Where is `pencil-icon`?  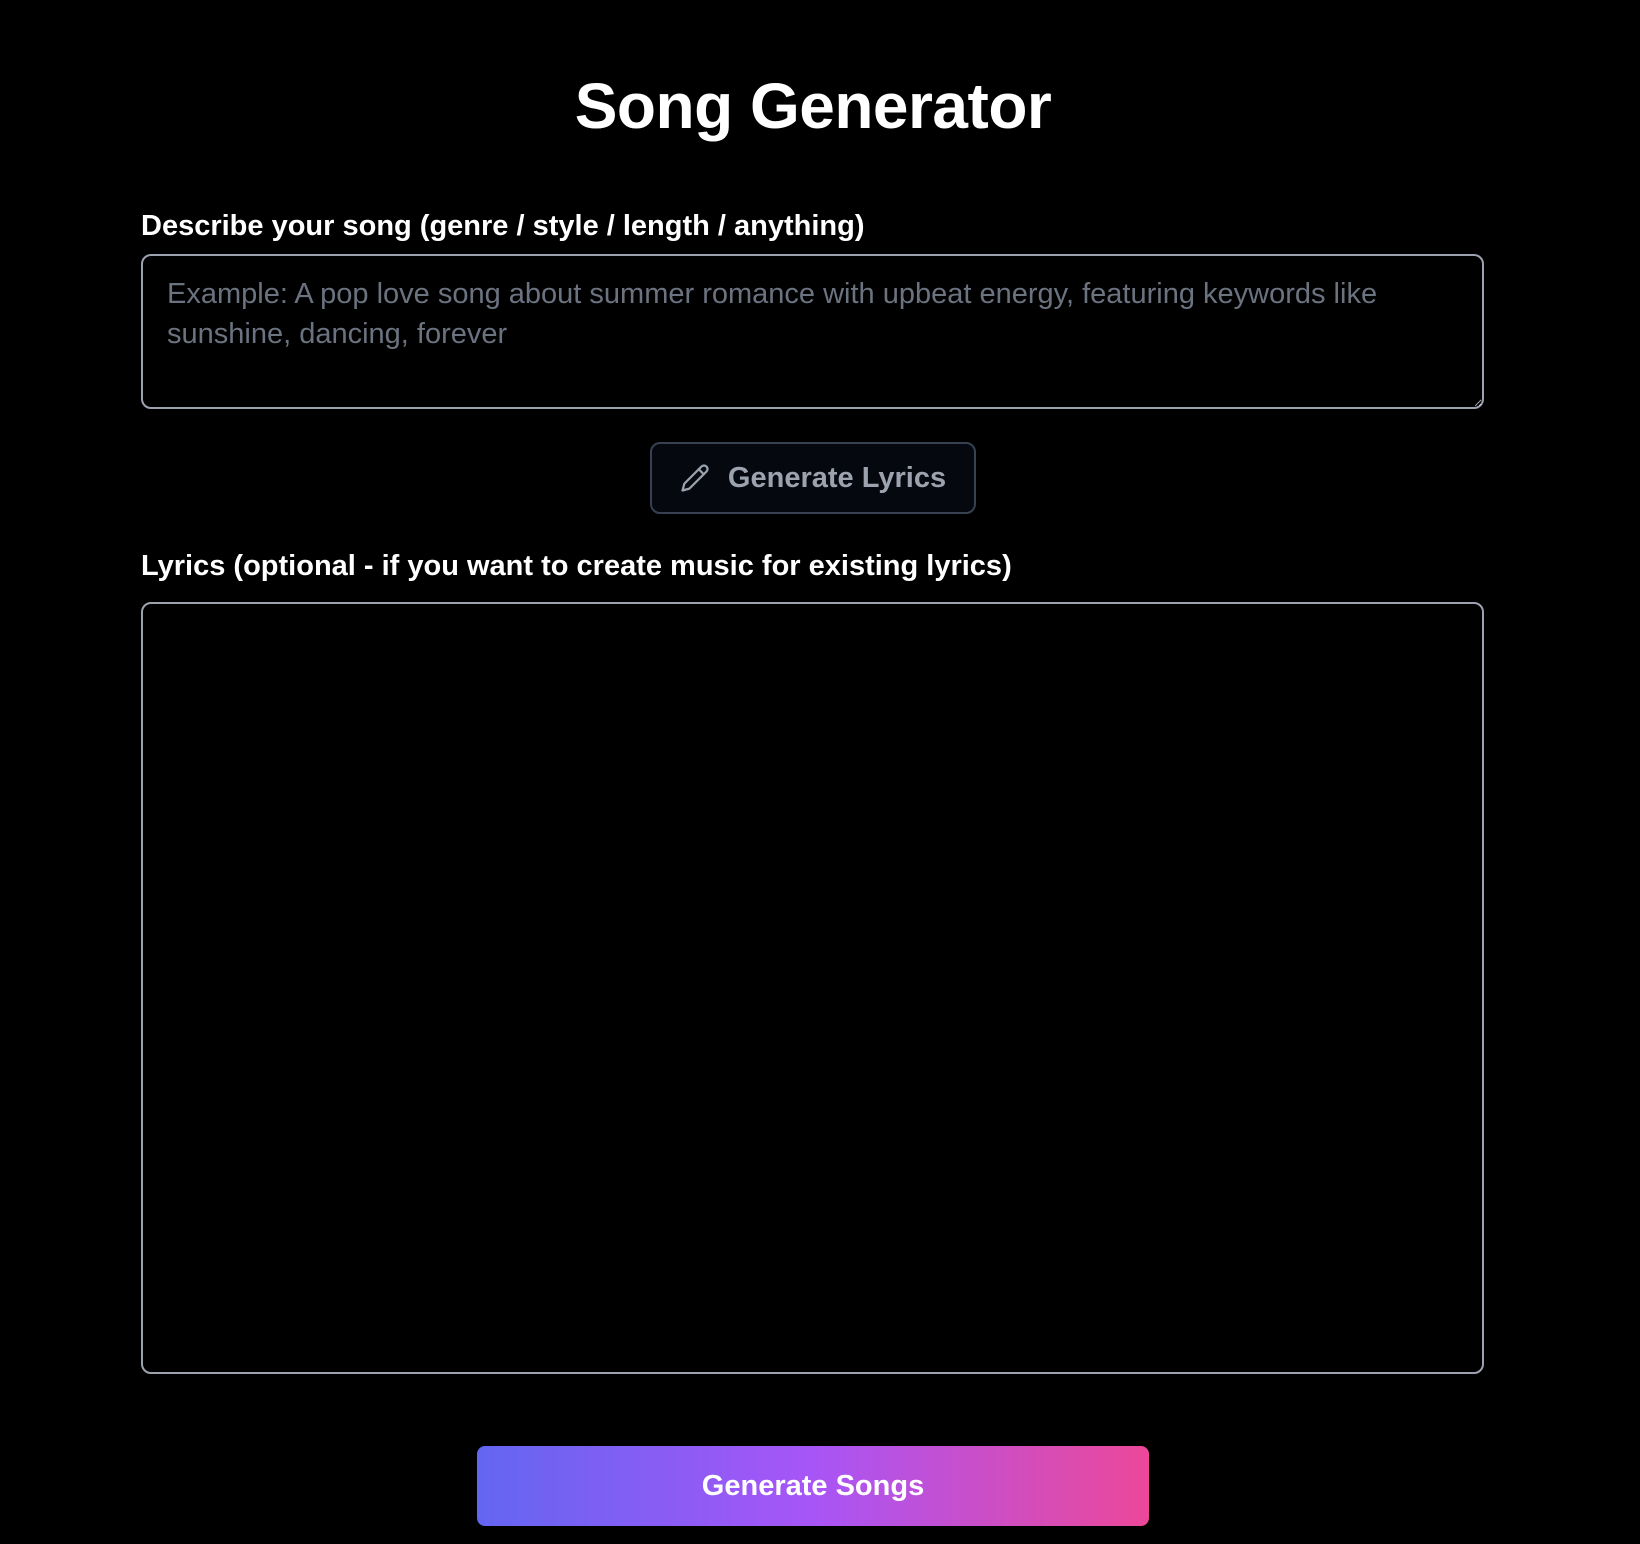 pencil-icon is located at coordinates (695, 478).